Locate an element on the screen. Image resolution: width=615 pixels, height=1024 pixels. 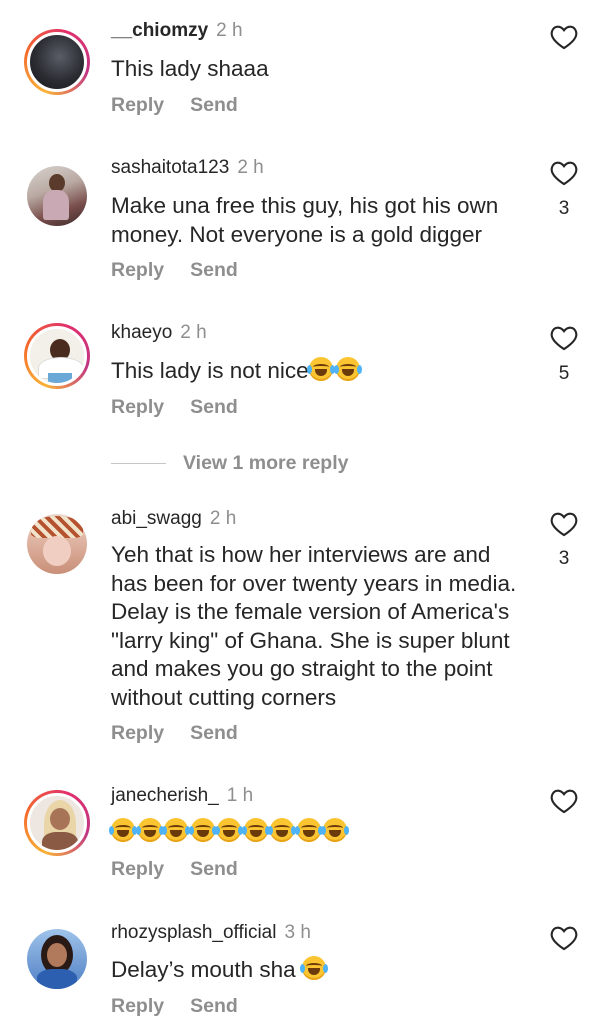
comment-time: 3 h is located at coordinates (297, 932).